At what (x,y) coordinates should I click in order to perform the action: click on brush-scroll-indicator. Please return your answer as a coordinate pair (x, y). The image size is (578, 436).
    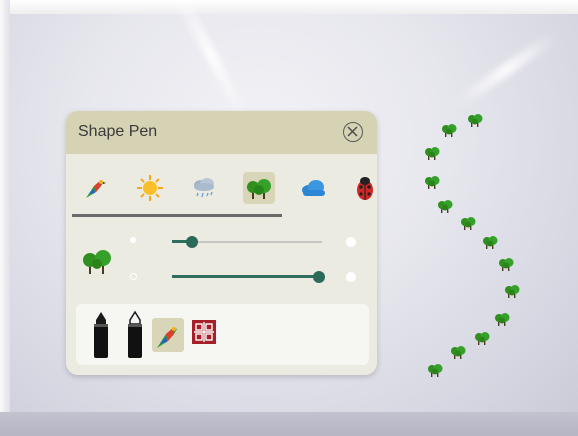
    Looking at the image, I should click on (177, 215).